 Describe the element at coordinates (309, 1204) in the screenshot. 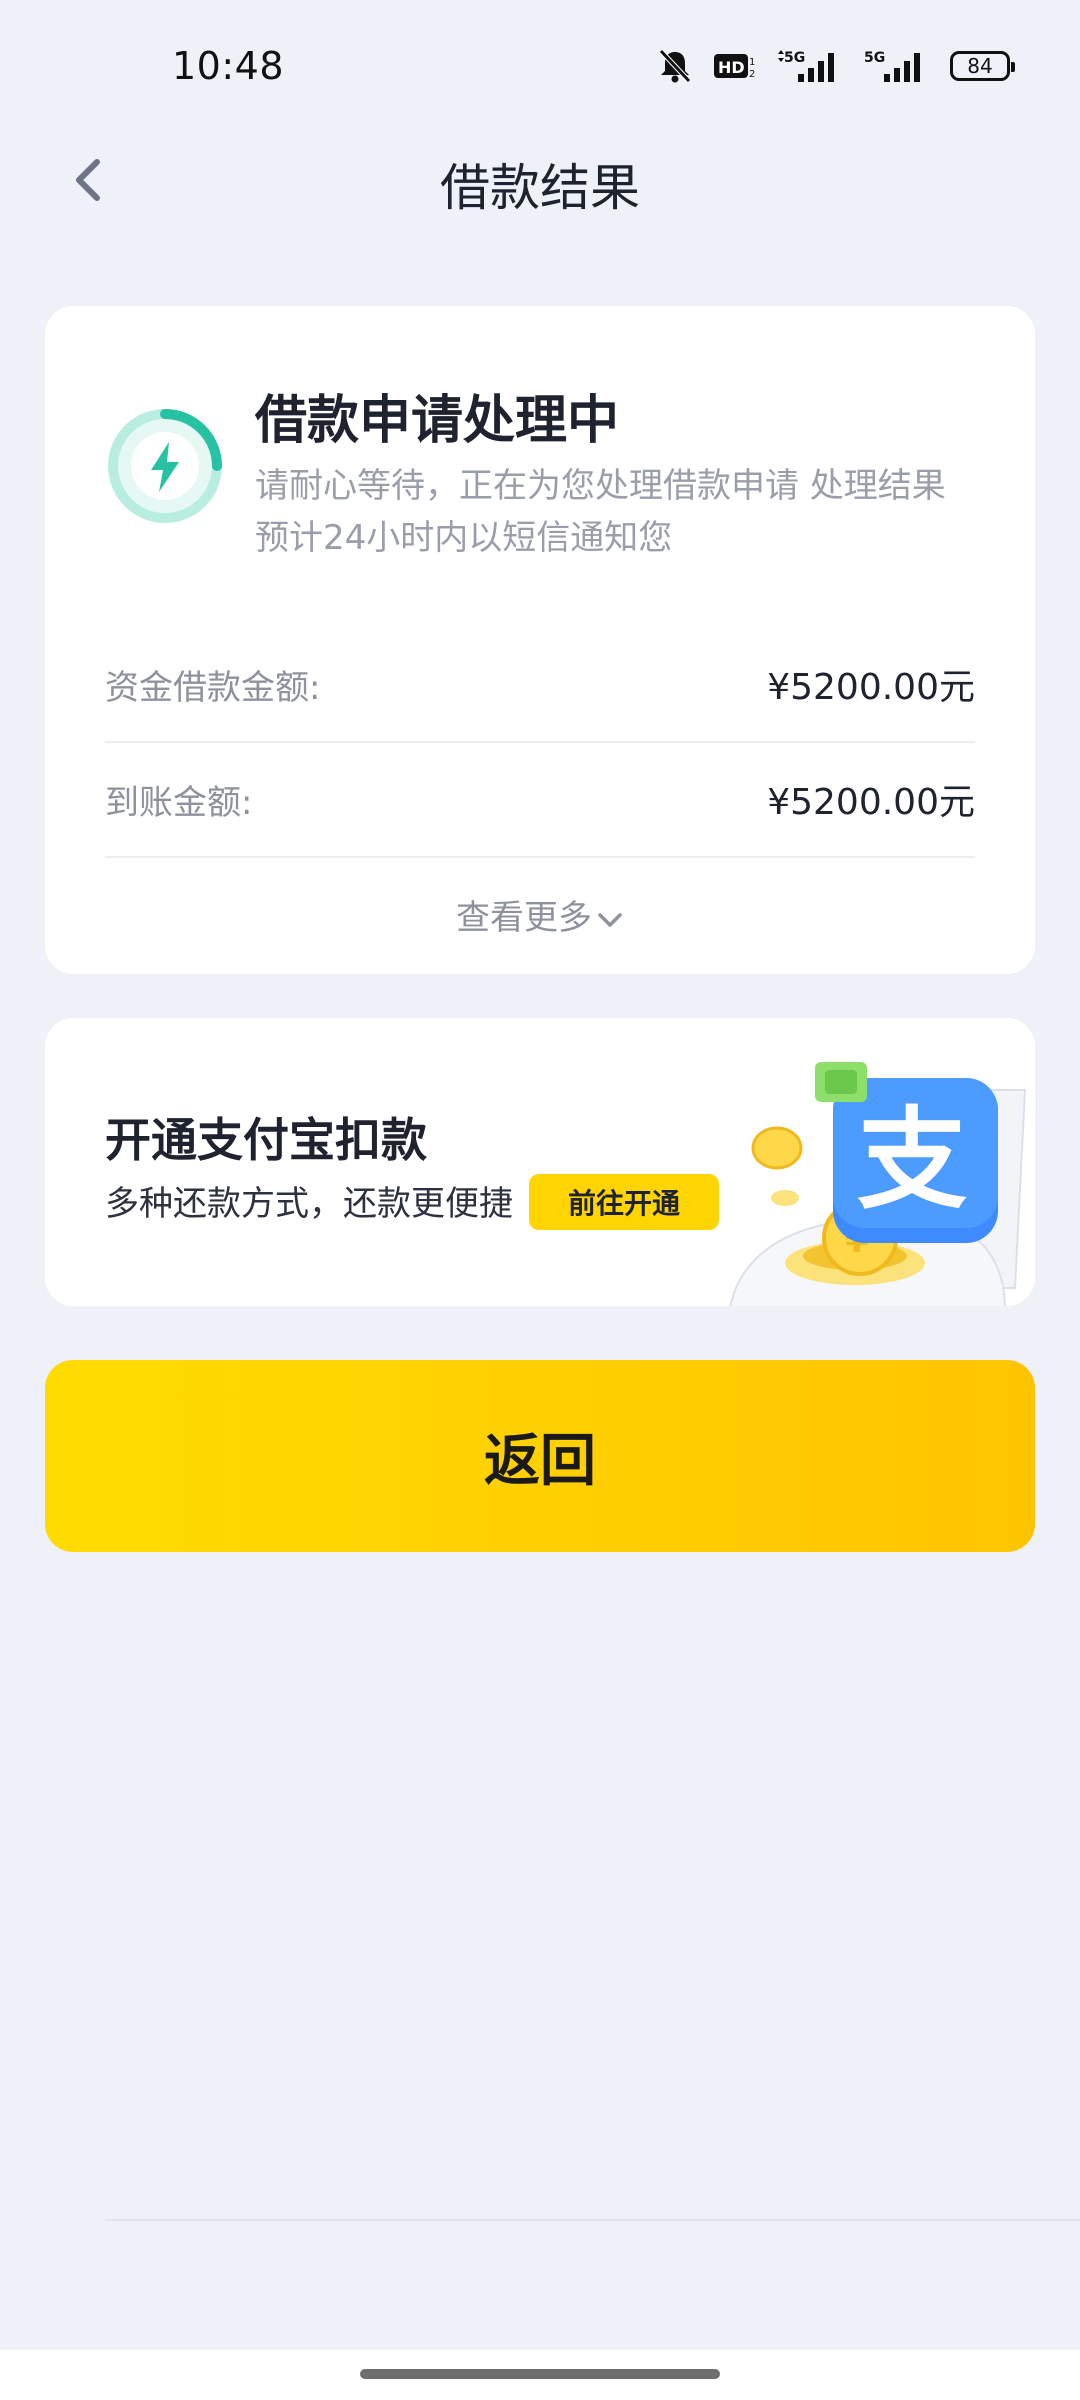

I see `alipay-description: 多种还款方式，还款更便捷` at that location.